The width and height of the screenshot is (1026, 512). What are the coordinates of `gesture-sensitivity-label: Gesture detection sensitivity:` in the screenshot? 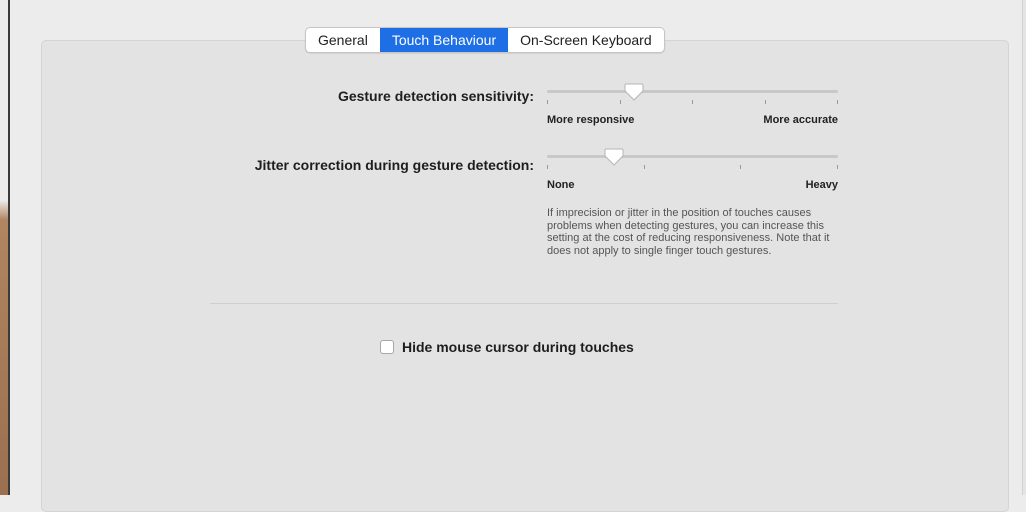 It's located at (435, 96).